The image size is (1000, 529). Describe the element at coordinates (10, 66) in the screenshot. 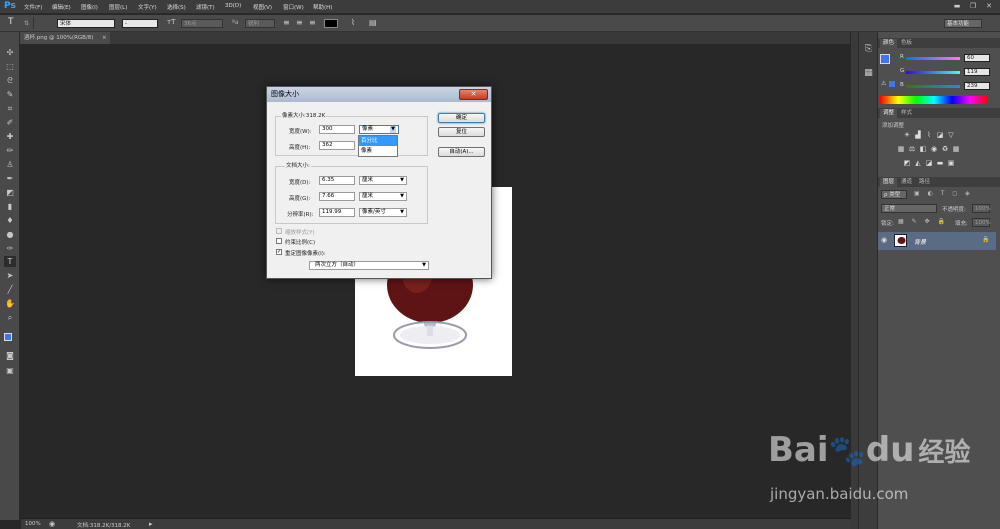

I see `marquee-tool-icon: ⬚` at that location.